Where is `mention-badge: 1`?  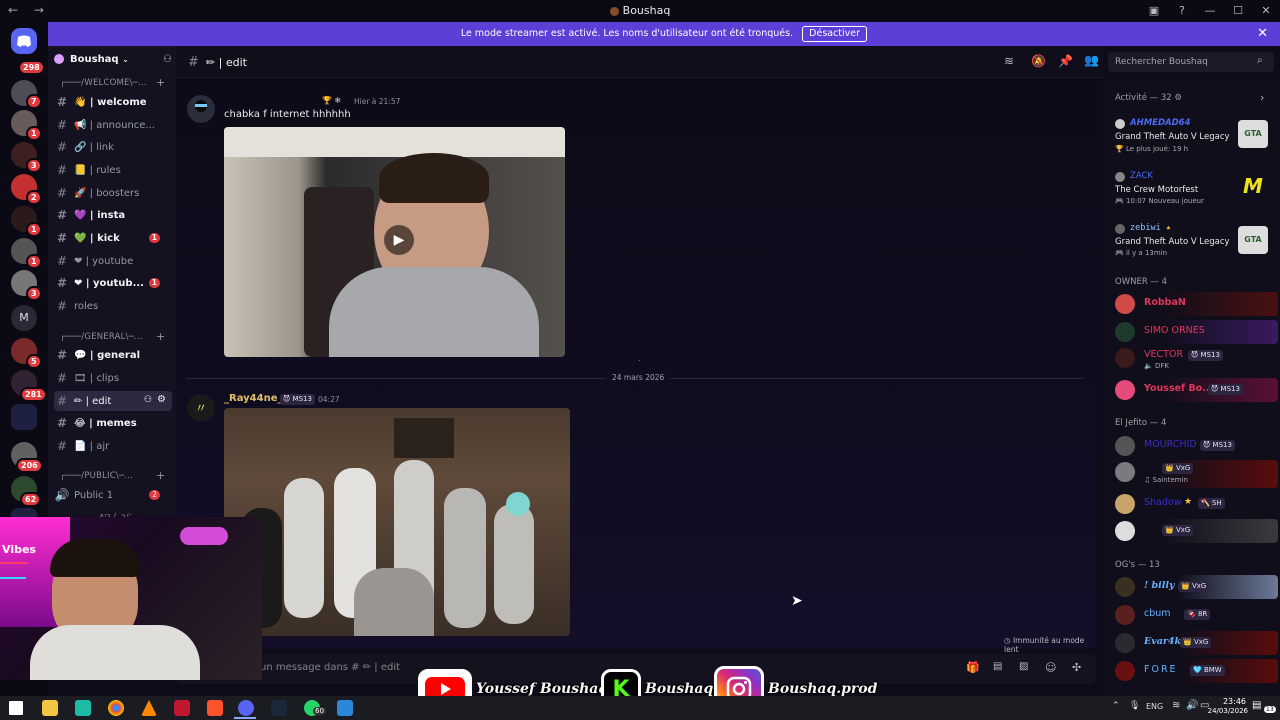 mention-badge: 1 is located at coordinates (154, 238).